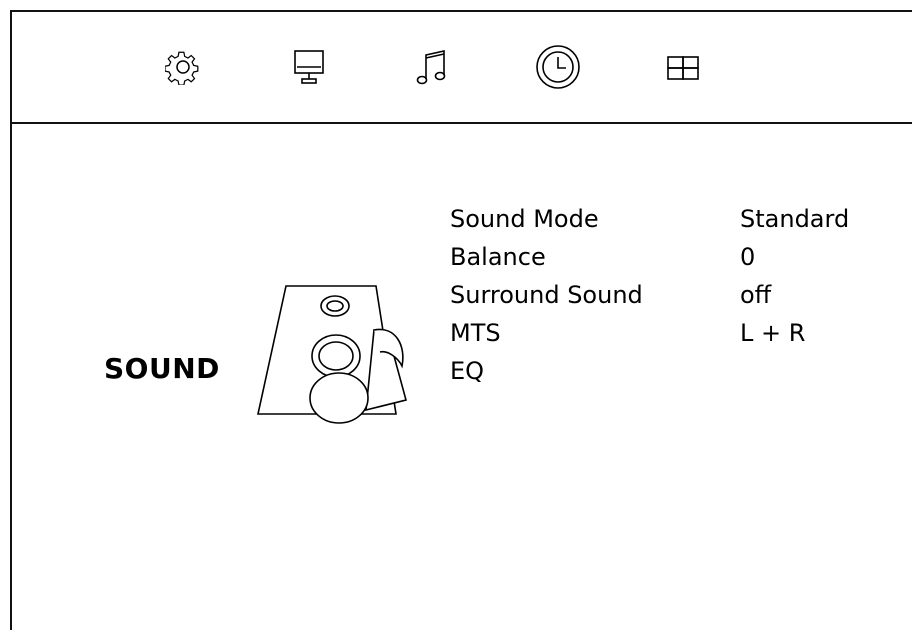 The width and height of the screenshot is (912, 630). I want to click on tab-time, so click(558, 67).